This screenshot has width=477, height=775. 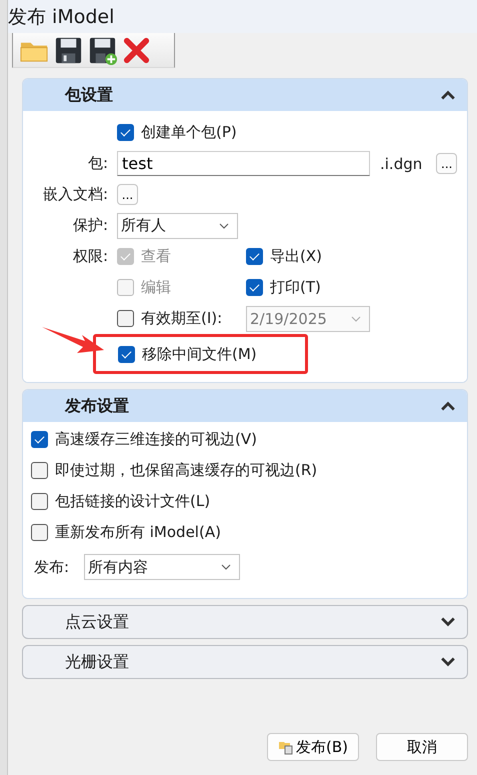 What do you see at coordinates (243, 163) in the screenshot?
I see `package-name-field: test` at bounding box center [243, 163].